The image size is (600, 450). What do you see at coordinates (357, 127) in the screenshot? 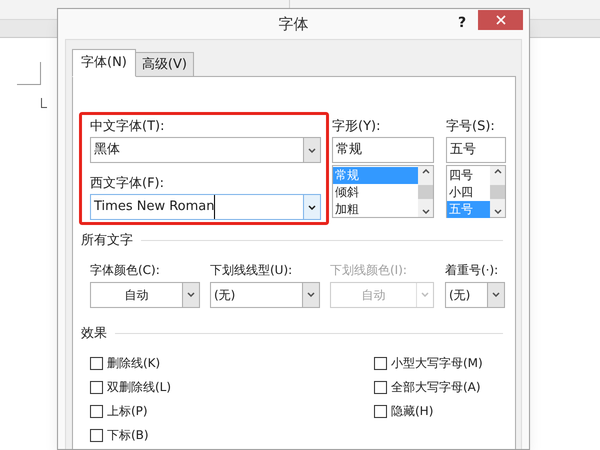
I see `field-label: 字形(Y):` at bounding box center [357, 127].